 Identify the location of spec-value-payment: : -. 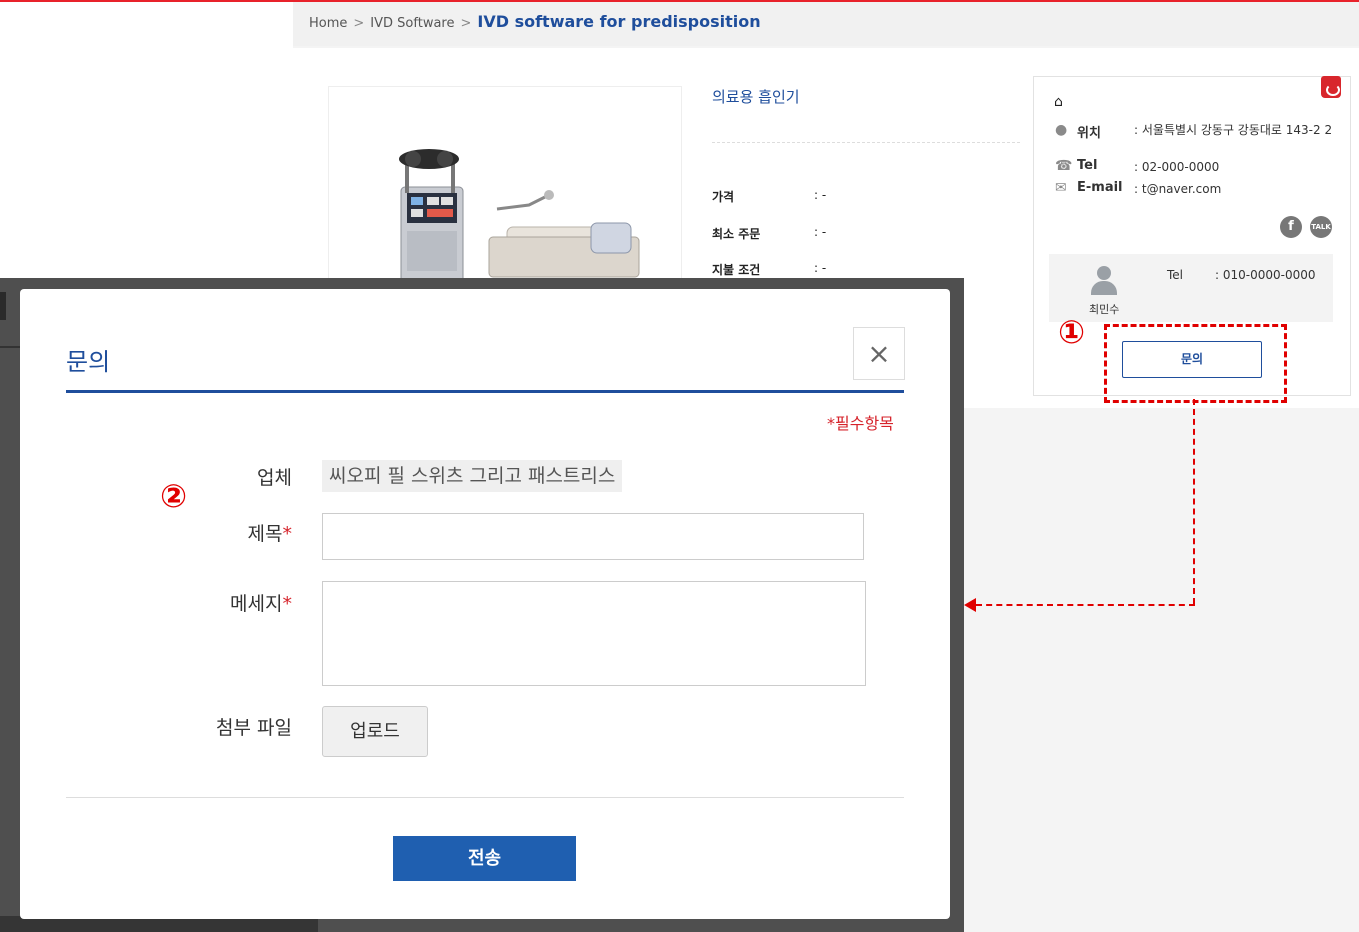
(820, 268).